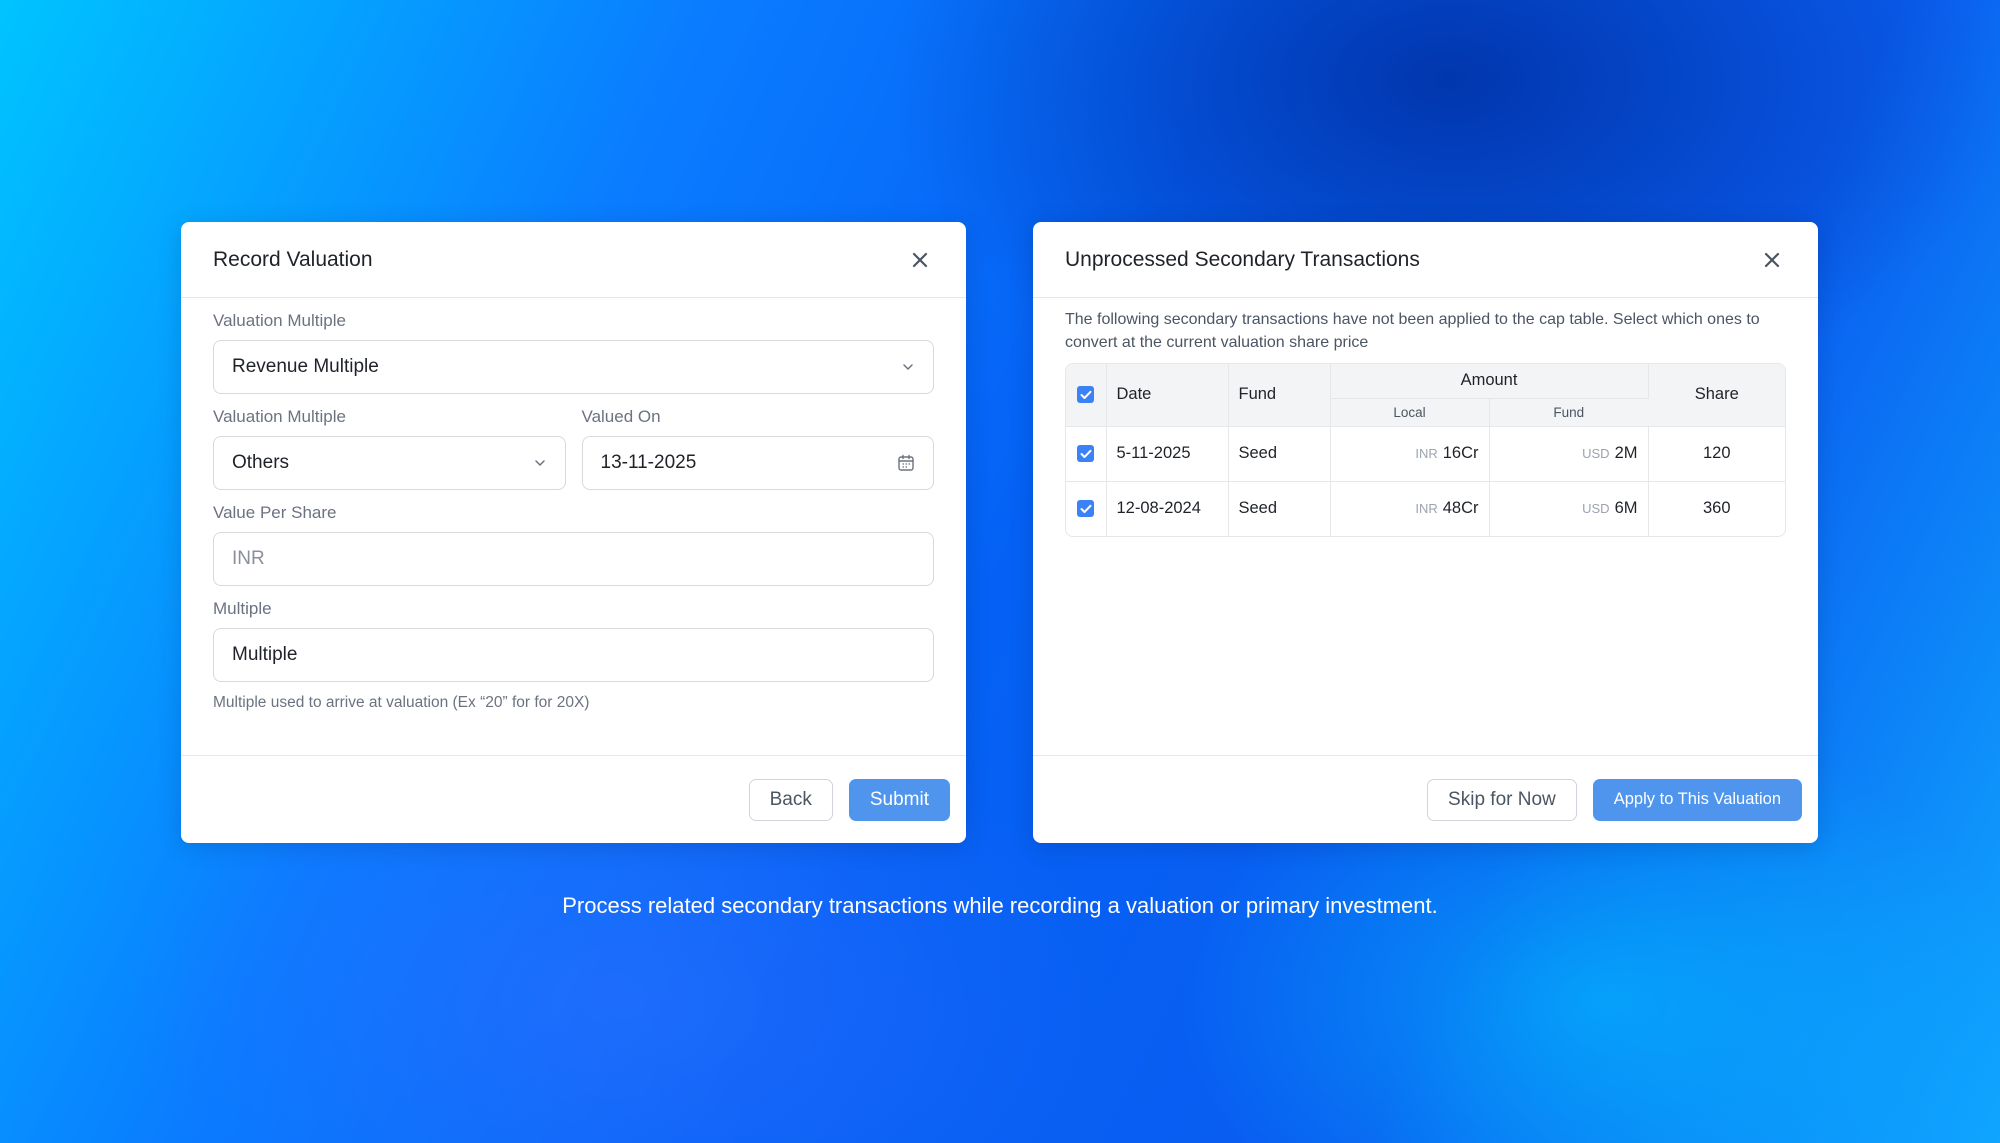 The width and height of the screenshot is (2000, 1143). I want to click on value-per-share-input: INR, so click(573, 559).